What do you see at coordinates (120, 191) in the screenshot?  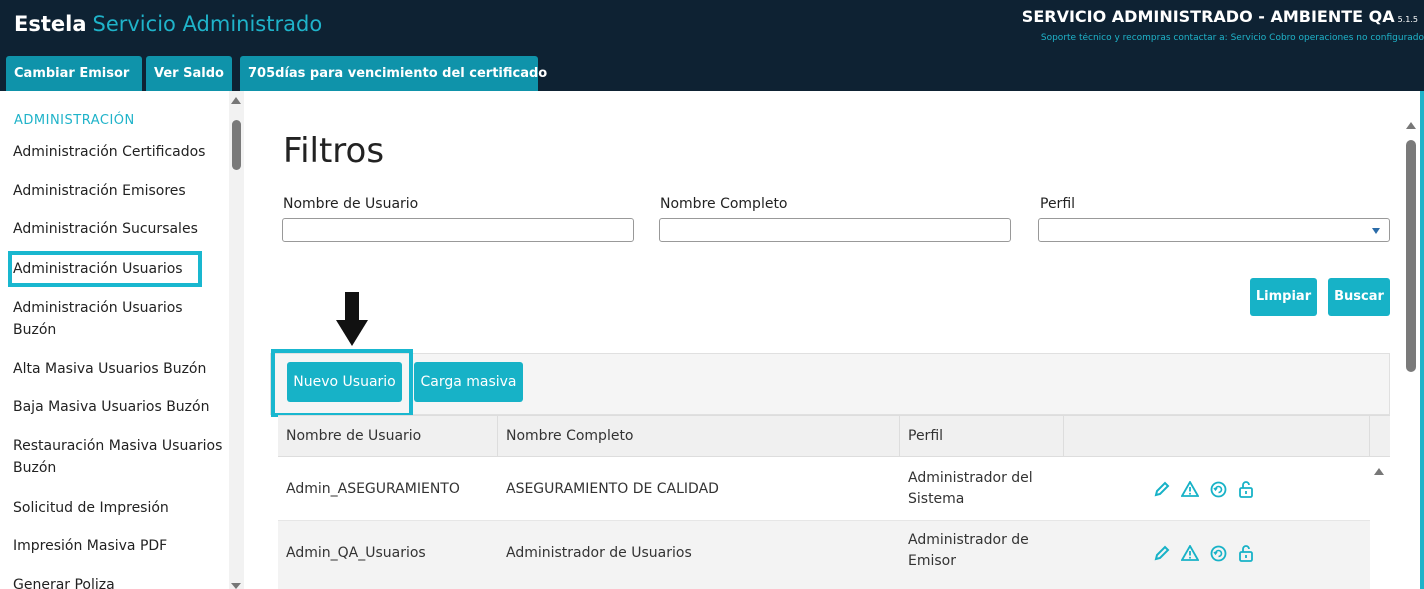 I see `sidebar-item-emisores: Administración Emisores` at bounding box center [120, 191].